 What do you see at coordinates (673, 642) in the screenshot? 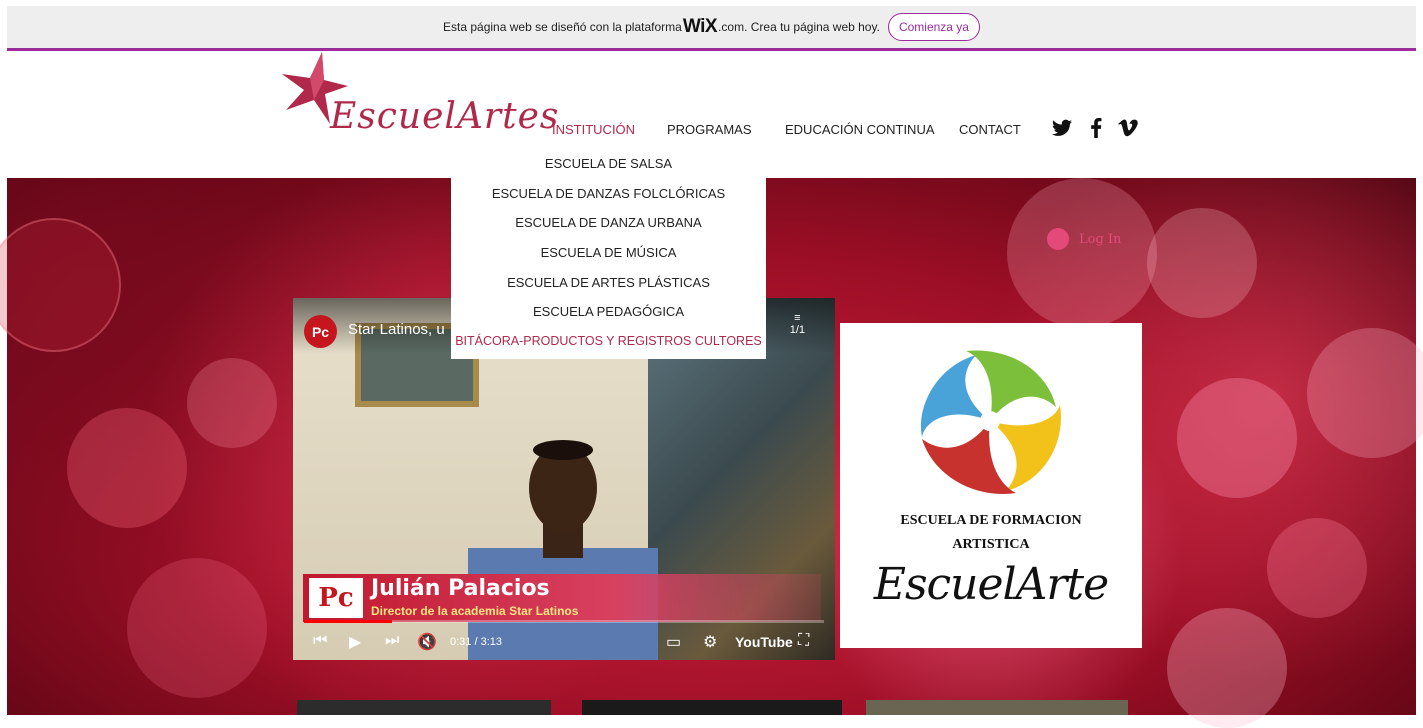
I see `subtitles-icon: ▭` at bounding box center [673, 642].